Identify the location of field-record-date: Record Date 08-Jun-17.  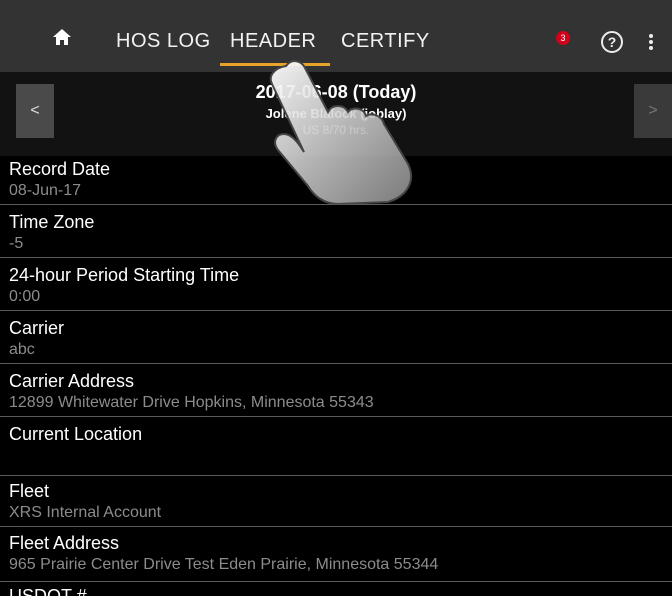
(336, 180).